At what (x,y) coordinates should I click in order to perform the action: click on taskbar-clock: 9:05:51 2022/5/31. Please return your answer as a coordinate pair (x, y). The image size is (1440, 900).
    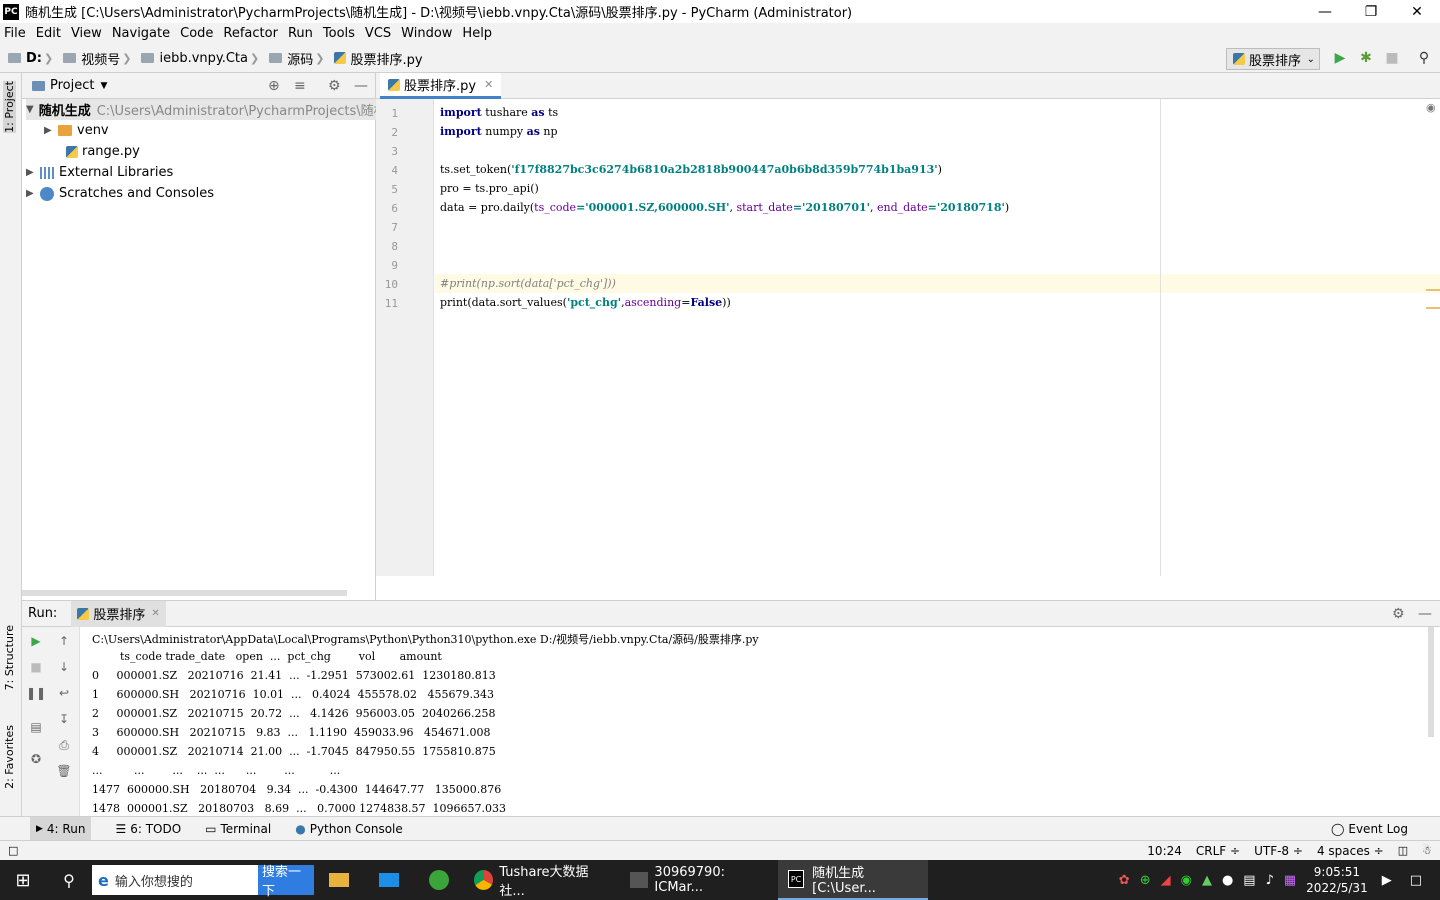
    Looking at the image, I should click on (1337, 880).